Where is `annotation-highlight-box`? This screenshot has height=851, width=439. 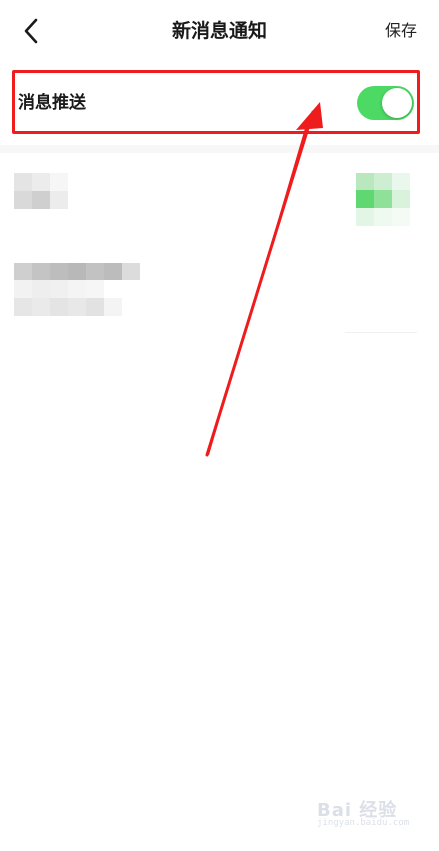 annotation-highlight-box is located at coordinates (216, 102).